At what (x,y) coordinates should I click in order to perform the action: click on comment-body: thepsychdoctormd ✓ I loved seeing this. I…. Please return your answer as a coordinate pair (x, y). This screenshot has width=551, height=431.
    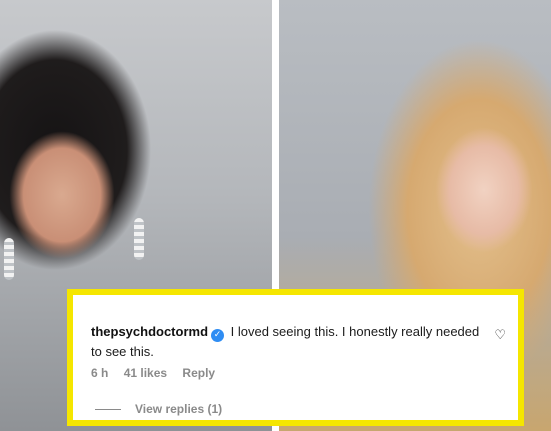
    Looking at the image, I should click on (291, 342).